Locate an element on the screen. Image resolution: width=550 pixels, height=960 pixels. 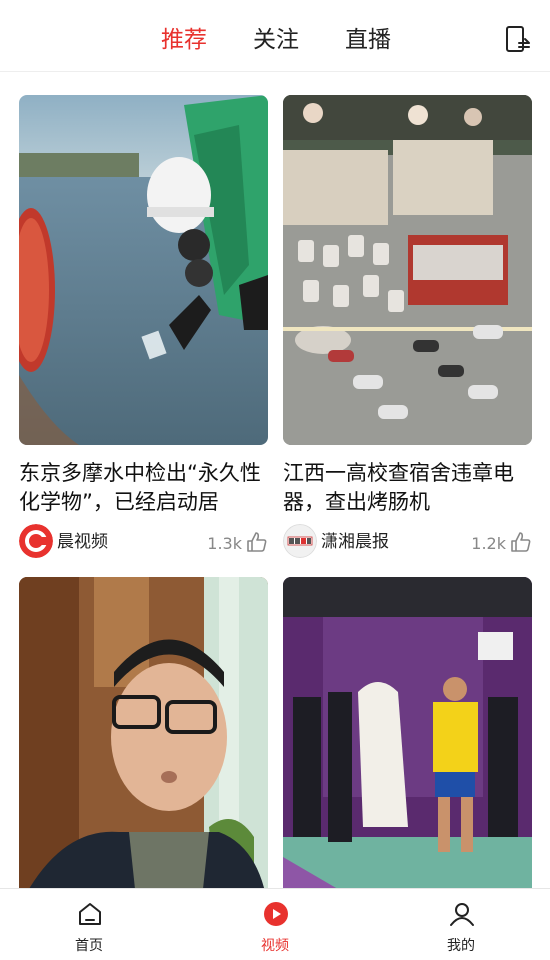
video-title: 江西一高校查宿舍违章电器，查出烤肠机 is located at coordinates (407, 488).